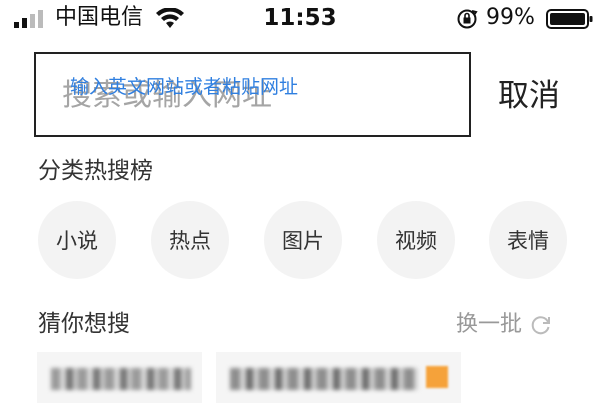  I want to click on category-label: 小说, so click(77, 241).